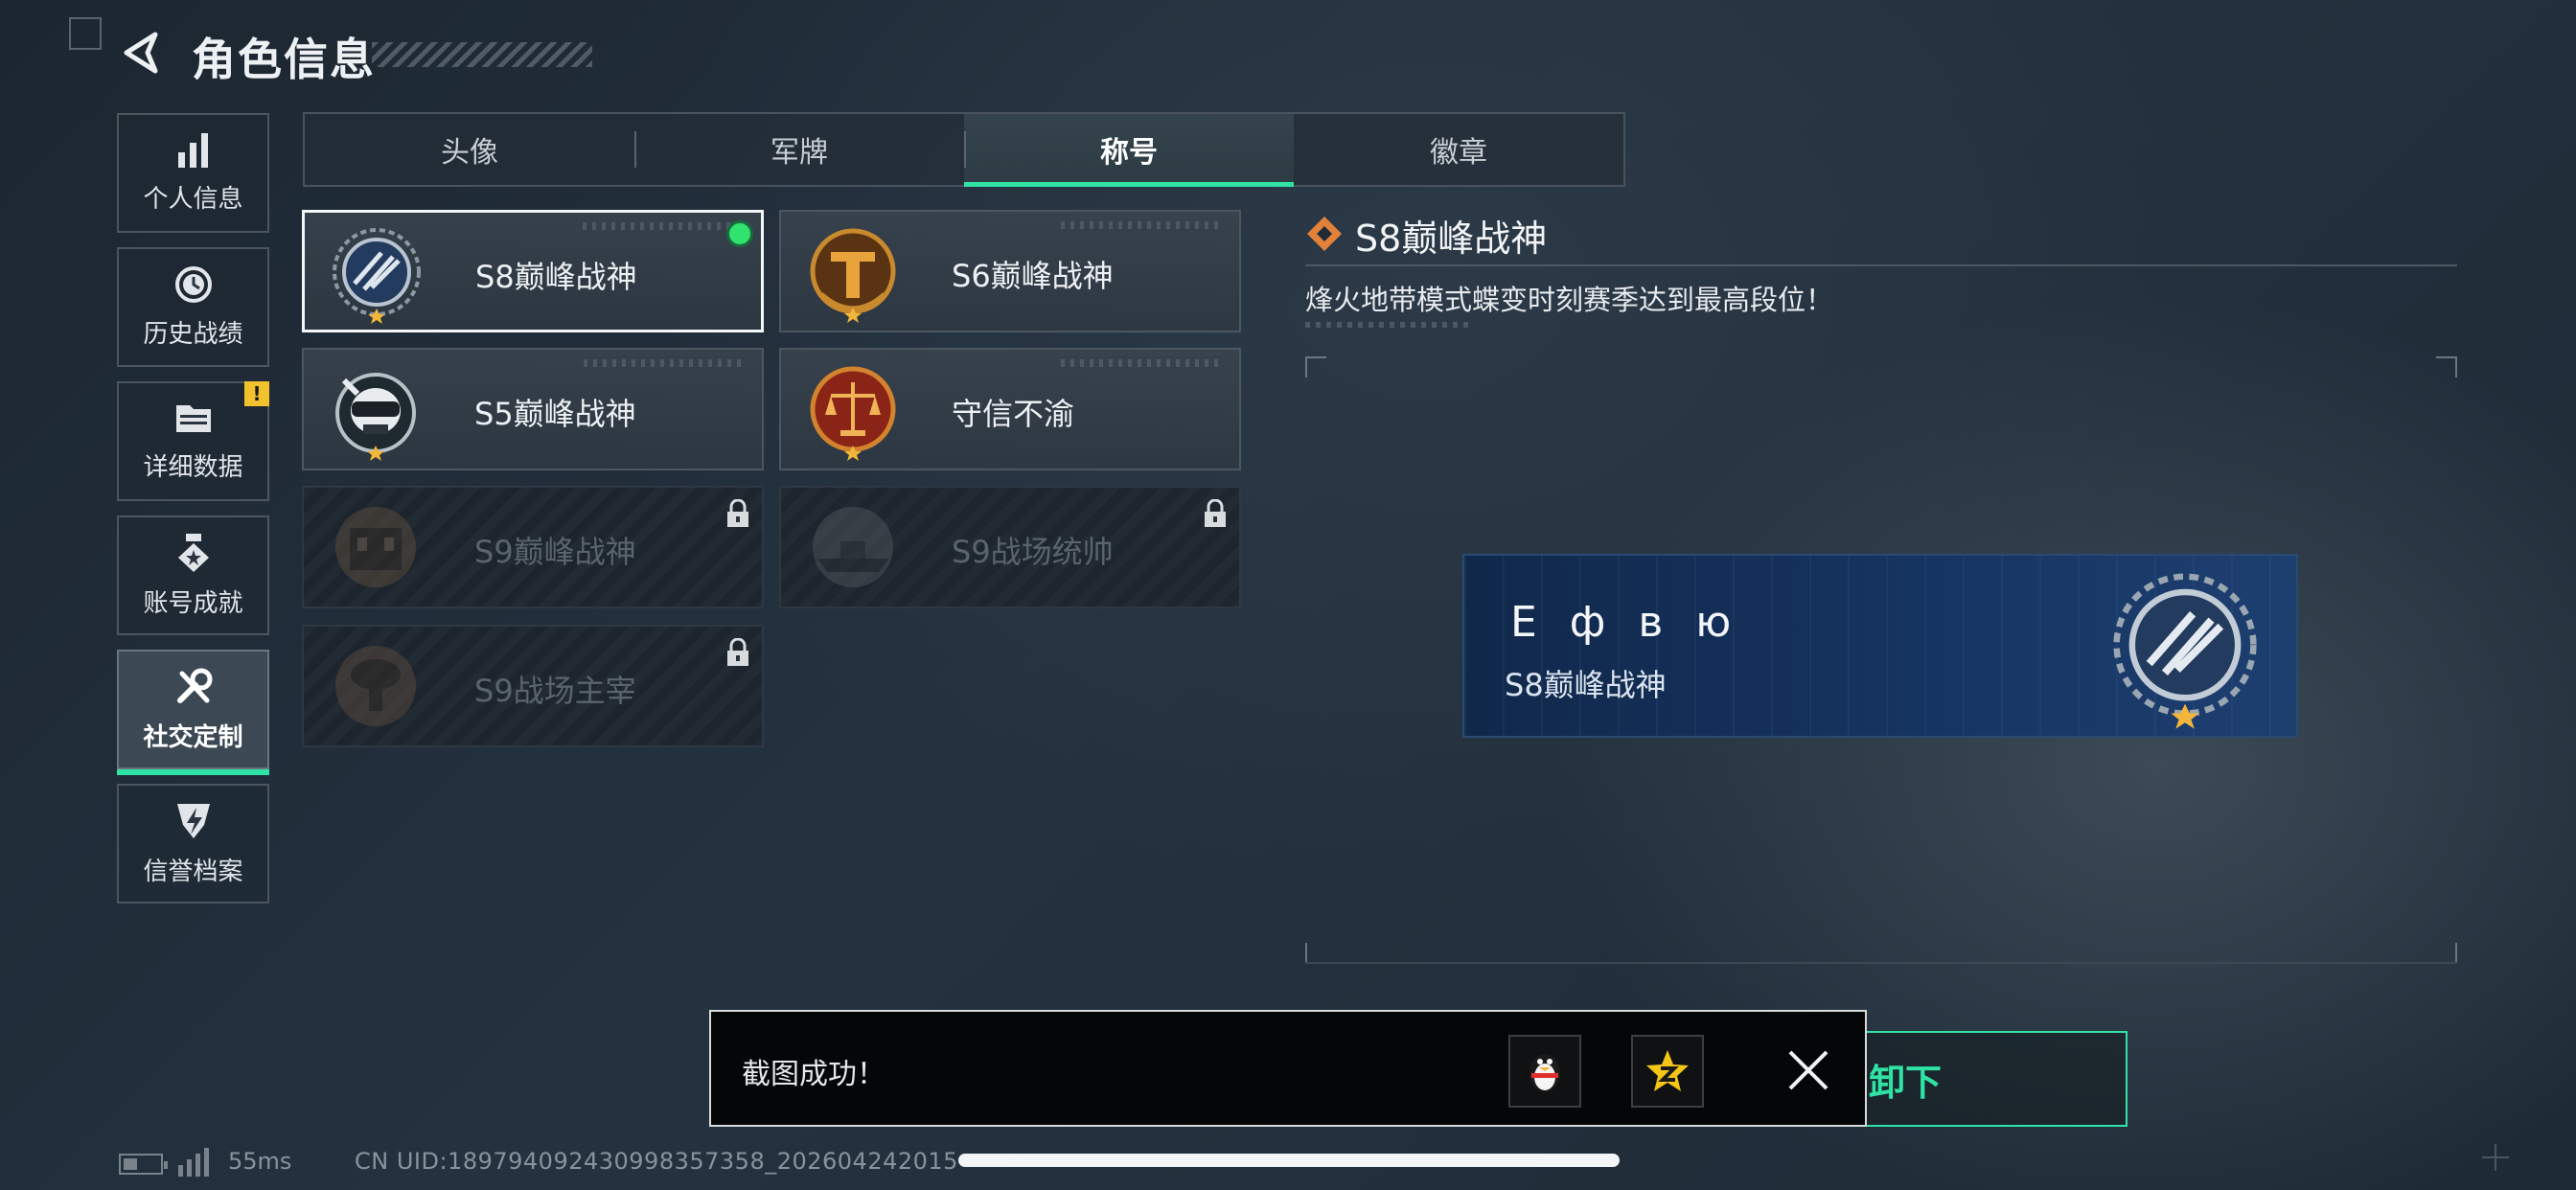 This screenshot has width=2576, height=1190. What do you see at coordinates (1458, 150) in the screenshot?
I see `tab-badge: 徽章` at bounding box center [1458, 150].